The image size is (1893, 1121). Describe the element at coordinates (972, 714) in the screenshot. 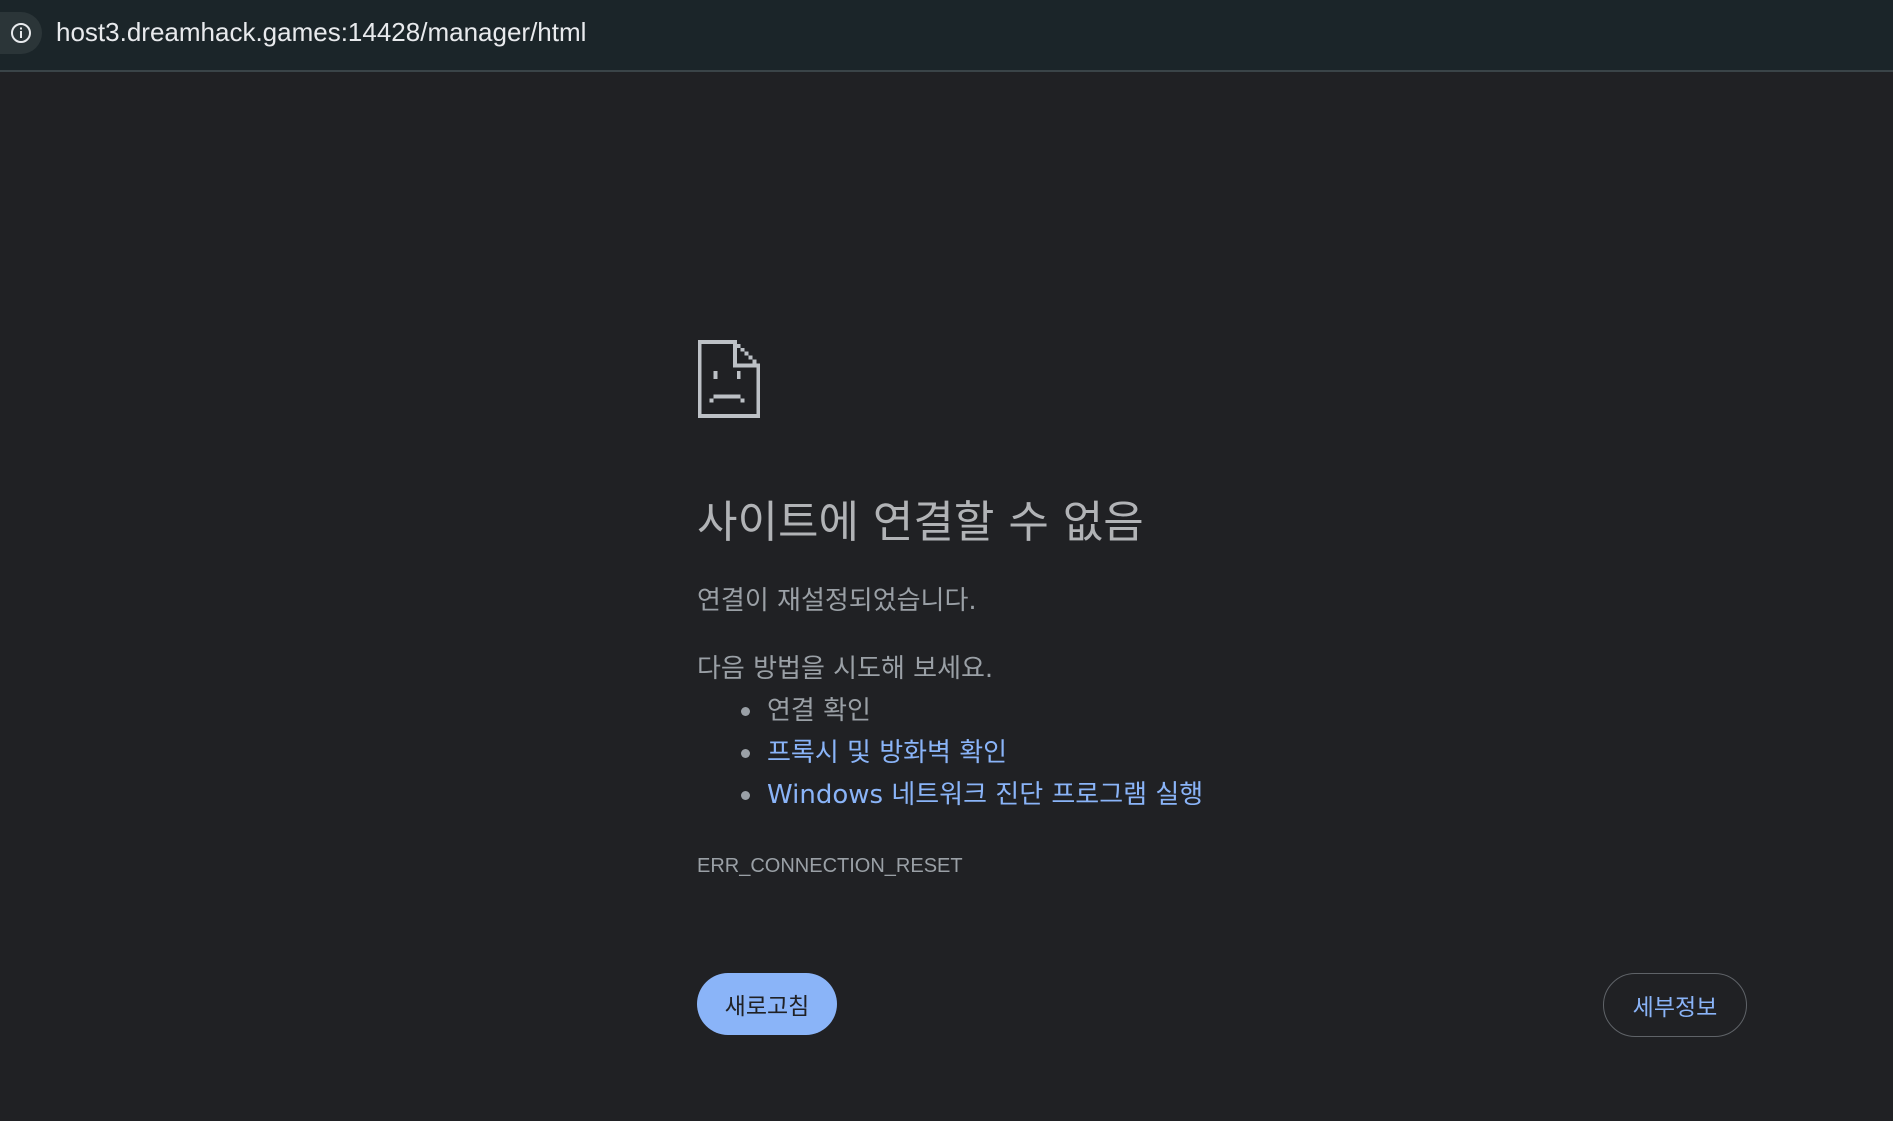

I see `suggestion-check-connection: 연결 확인` at that location.